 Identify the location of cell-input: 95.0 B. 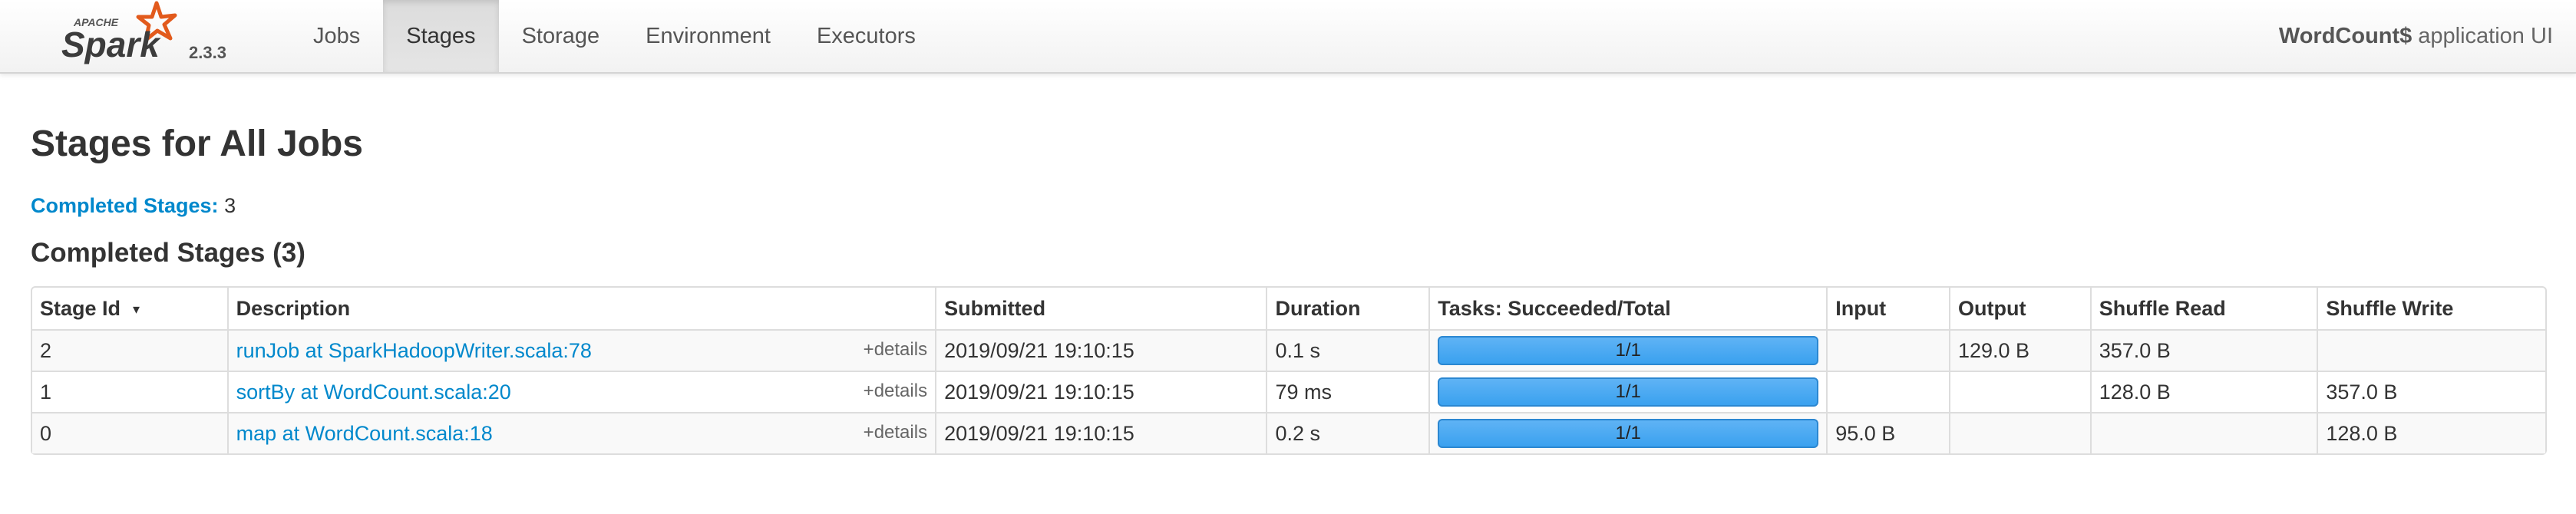
(1887, 433).